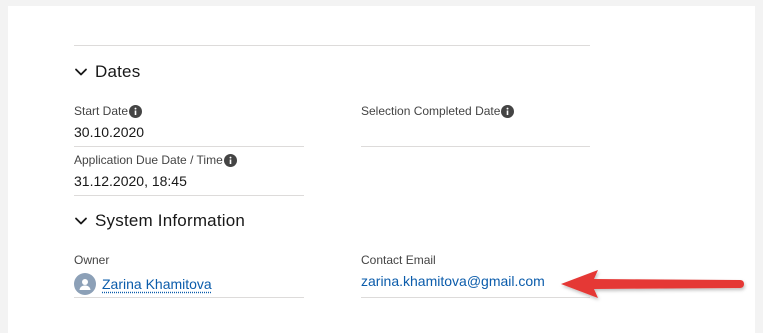 Image resolution: width=763 pixels, height=333 pixels. What do you see at coordinates (475, 132) in the screenshot?
I see `selection-completed-date-value` at bounding box center [475, 132].